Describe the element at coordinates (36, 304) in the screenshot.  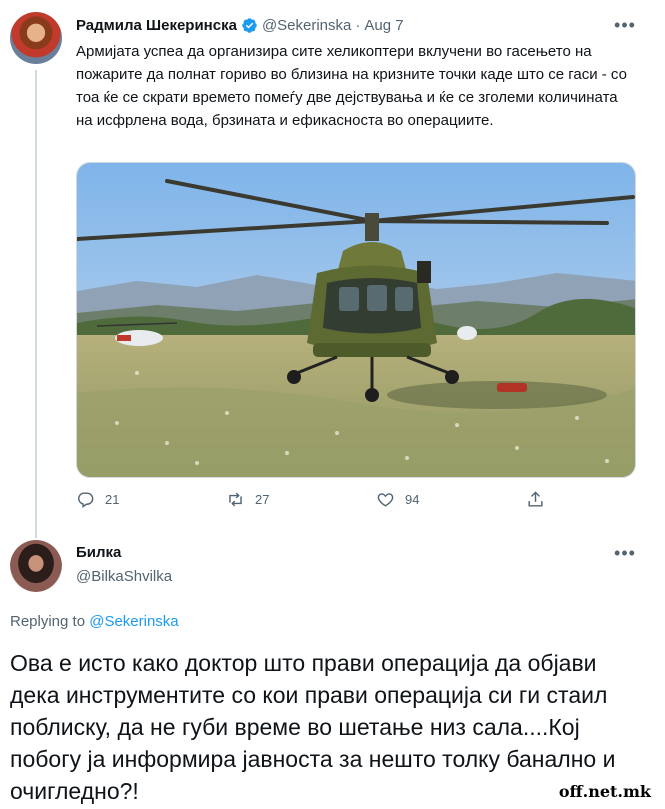
I see `thread-connector-line` at that location.